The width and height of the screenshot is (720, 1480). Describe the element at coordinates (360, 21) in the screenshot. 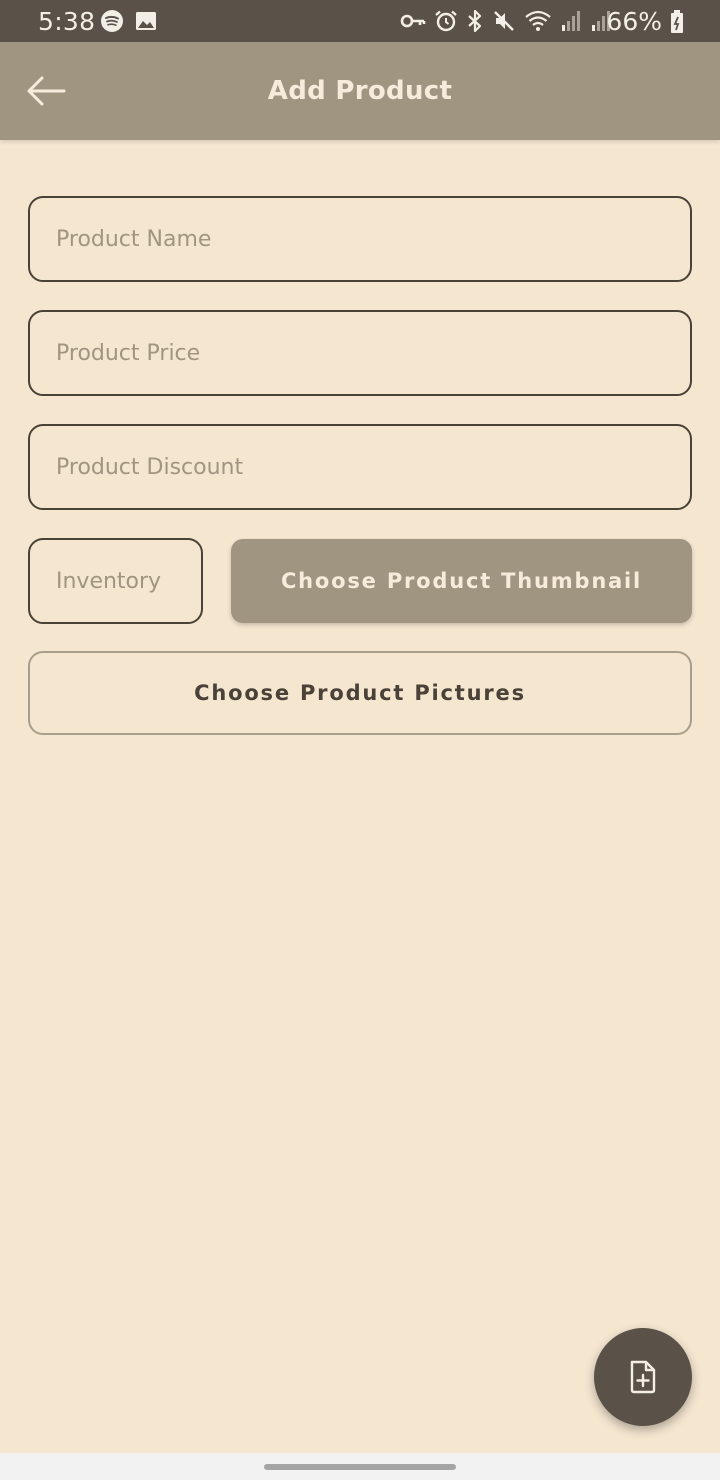

I see `status-bar: 5:38 66%` at that location.